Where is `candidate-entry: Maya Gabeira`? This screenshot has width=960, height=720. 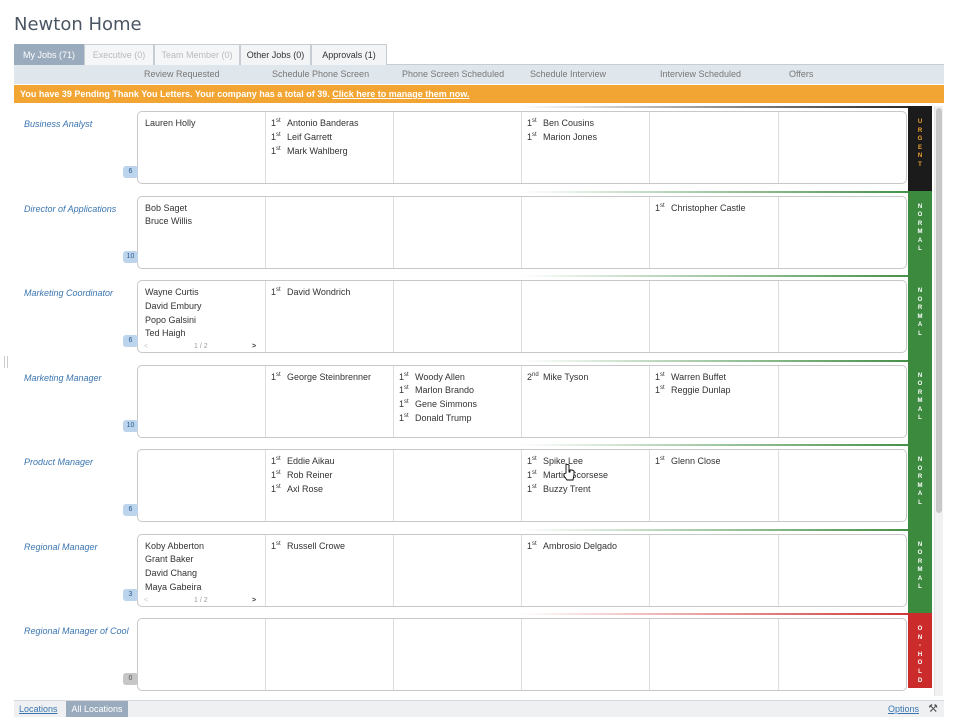 candidate-entry: Maya Gabeira is located at coordinates (205, 588).